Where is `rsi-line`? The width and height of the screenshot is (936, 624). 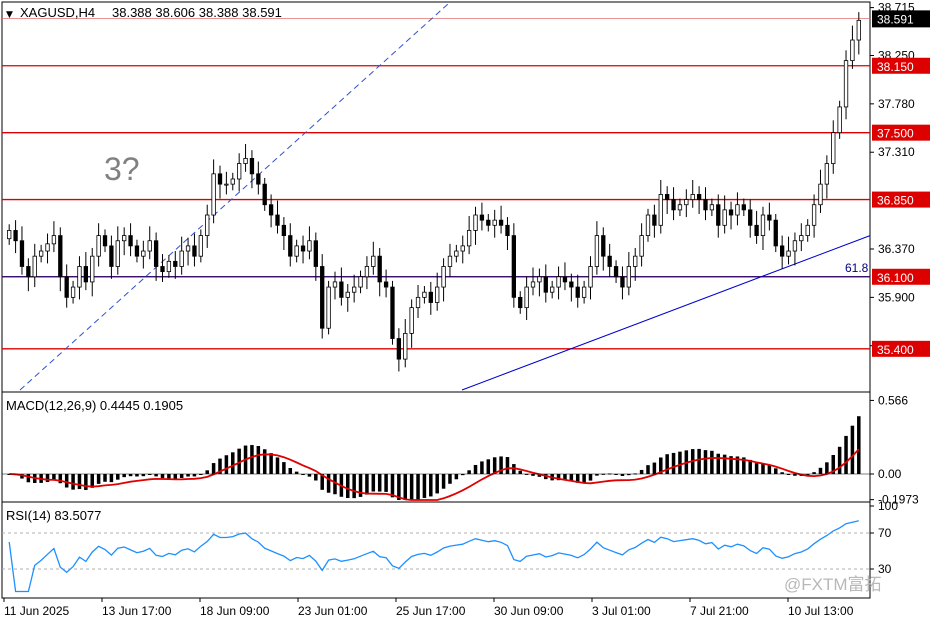 rsi-line is located at coordinates (433, 556).